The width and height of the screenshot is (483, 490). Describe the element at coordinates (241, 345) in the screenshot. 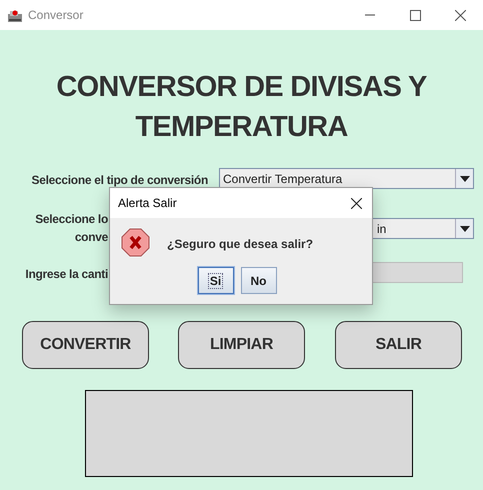

I see `action-button: LIMPIAR` at that location.